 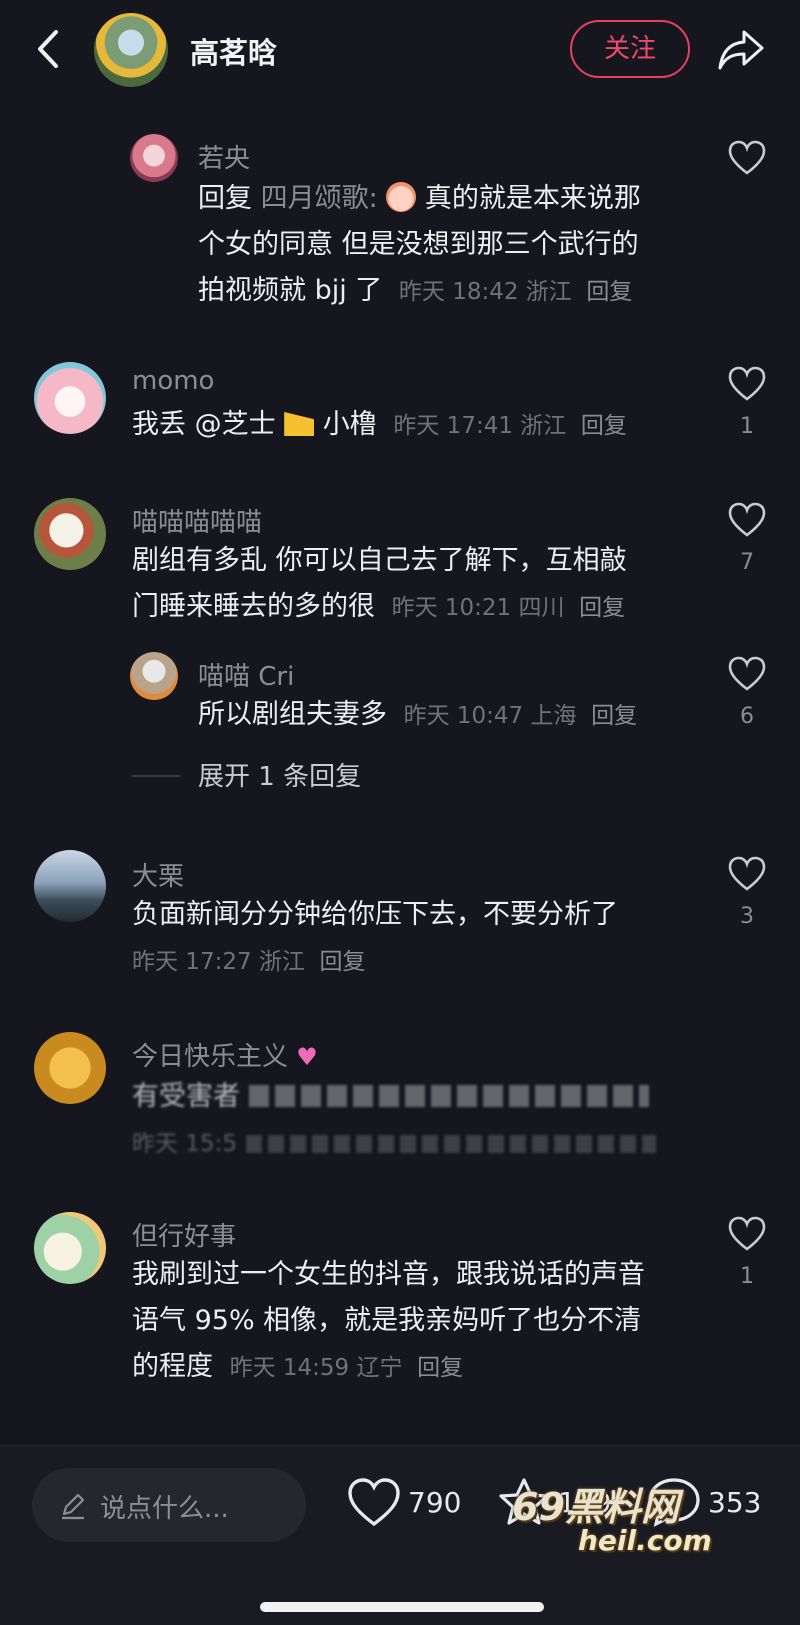 What do you see at coordinates (747, 716) in the screenshot?
I see `like-count: 6` at bounding box center [747, 716].